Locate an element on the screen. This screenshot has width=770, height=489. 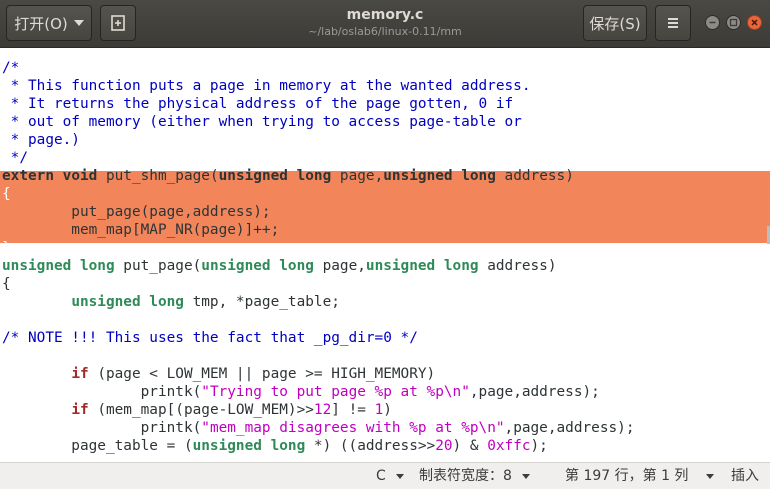
code-token: 20 is located at coordinates (444, 446).